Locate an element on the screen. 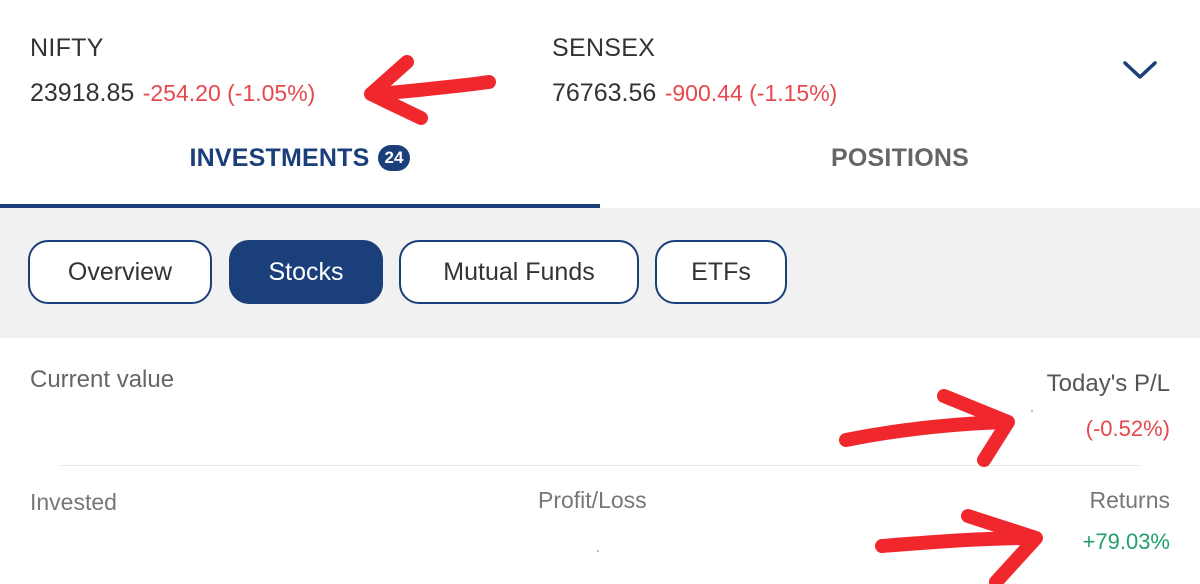 Image resolution: width=1200 pixels, height=584 pixels. todays-pl-percent: (-0.52%) is located at coordinates (1127, 428).